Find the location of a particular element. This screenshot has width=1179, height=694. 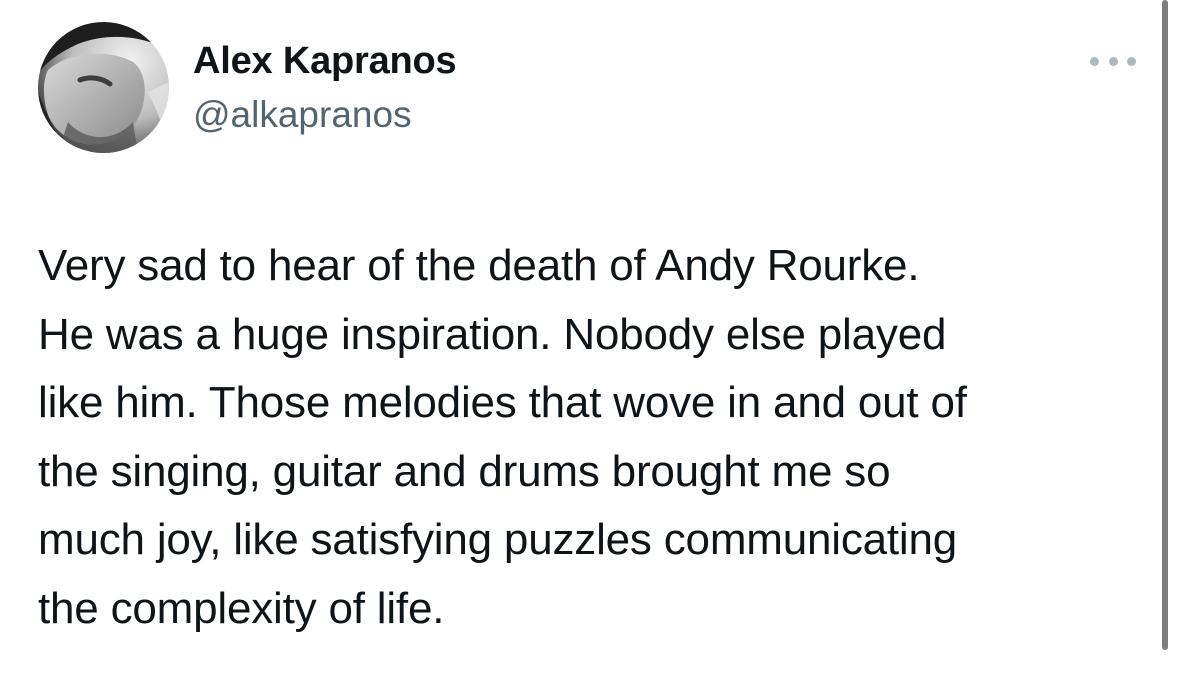

profile-photo is located at coordinates (103, 87).